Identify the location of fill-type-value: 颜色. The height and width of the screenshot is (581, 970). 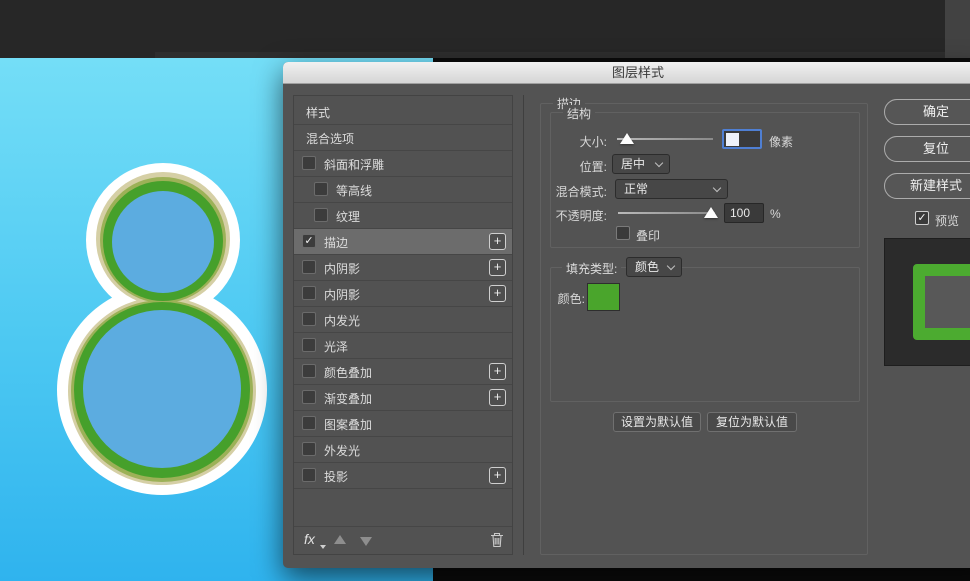
(647, 267).